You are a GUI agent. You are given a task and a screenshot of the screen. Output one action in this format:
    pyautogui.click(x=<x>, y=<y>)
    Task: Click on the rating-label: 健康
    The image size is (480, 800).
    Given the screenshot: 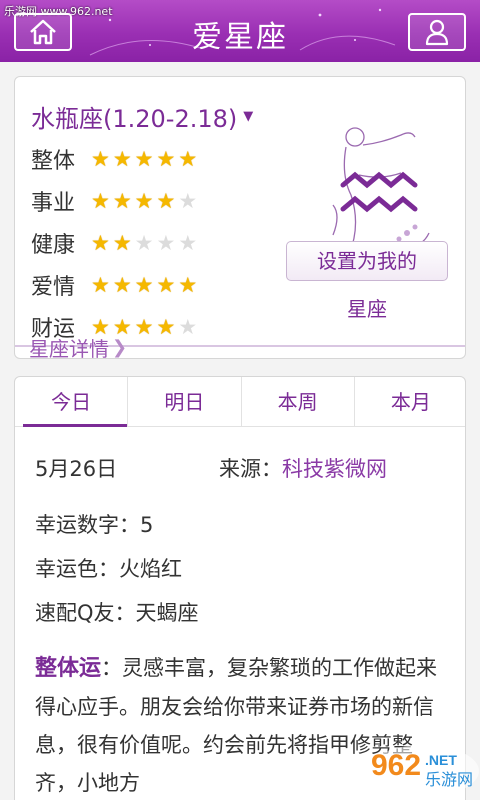 What is the action you would take?
    pyautogui.click(x=53, y=245)
    